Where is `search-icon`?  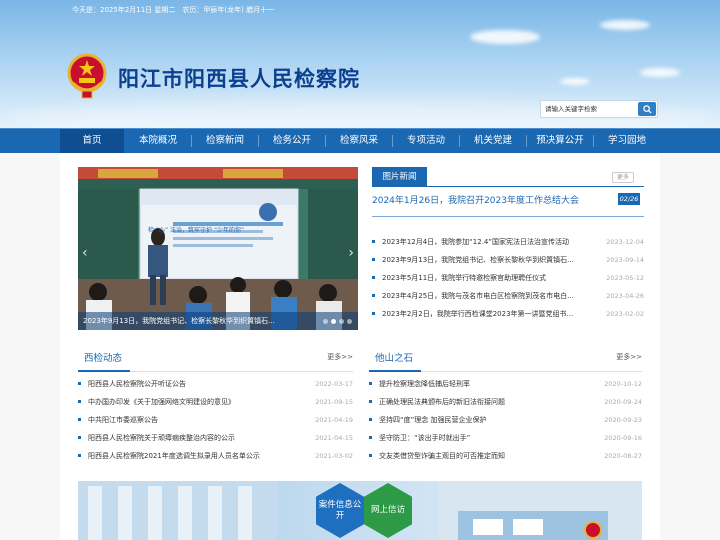
search-icon is located at coordinates (647, 109).